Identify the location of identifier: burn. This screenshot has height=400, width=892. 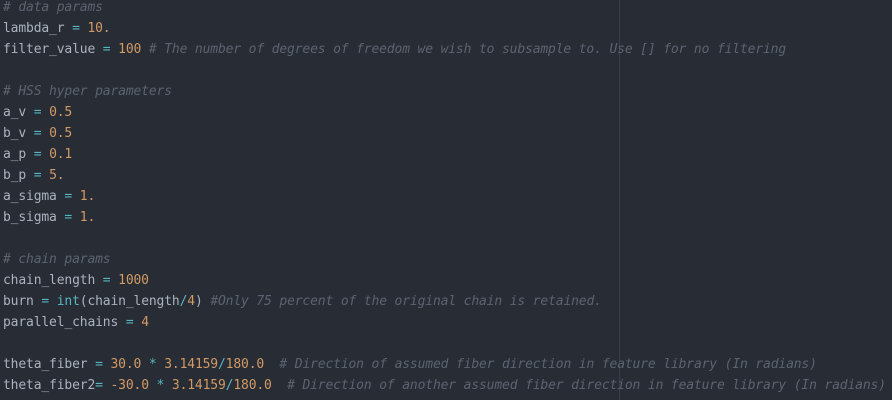
(18, 301).